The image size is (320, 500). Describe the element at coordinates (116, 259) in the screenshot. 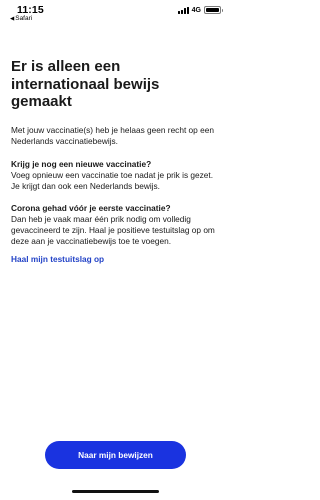

I see `fetch-test-result-link: Haal mijn testuitslag op` at that location.